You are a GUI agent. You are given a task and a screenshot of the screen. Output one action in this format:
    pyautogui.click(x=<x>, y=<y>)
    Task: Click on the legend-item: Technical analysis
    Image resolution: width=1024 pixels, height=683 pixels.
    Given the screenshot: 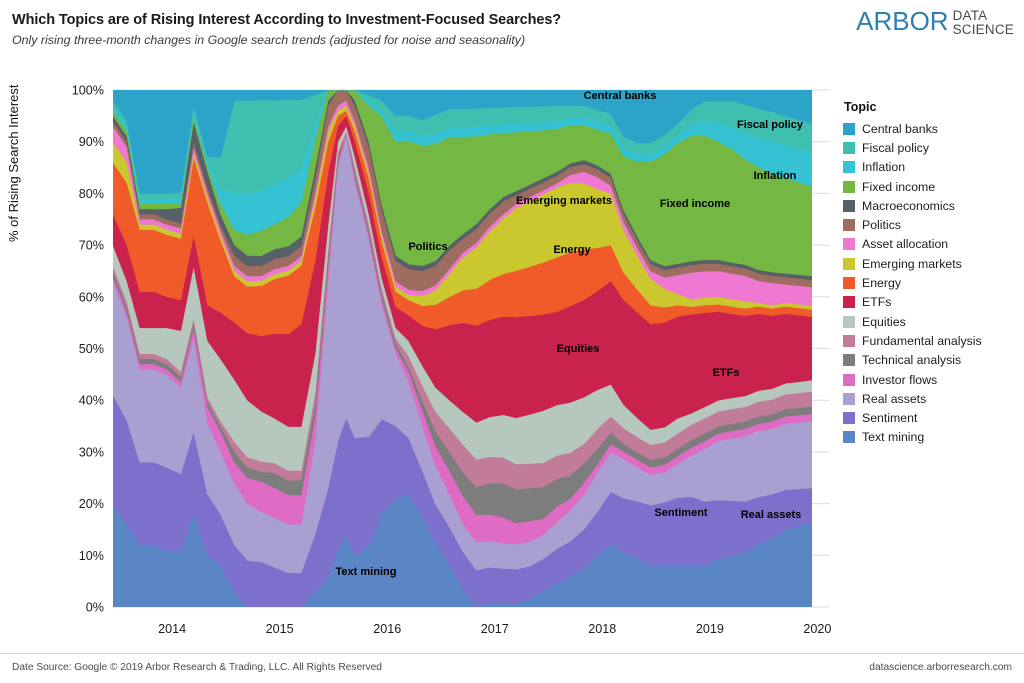 What is the action you would take?
    pyautogui.click(x=933, y=360)
    